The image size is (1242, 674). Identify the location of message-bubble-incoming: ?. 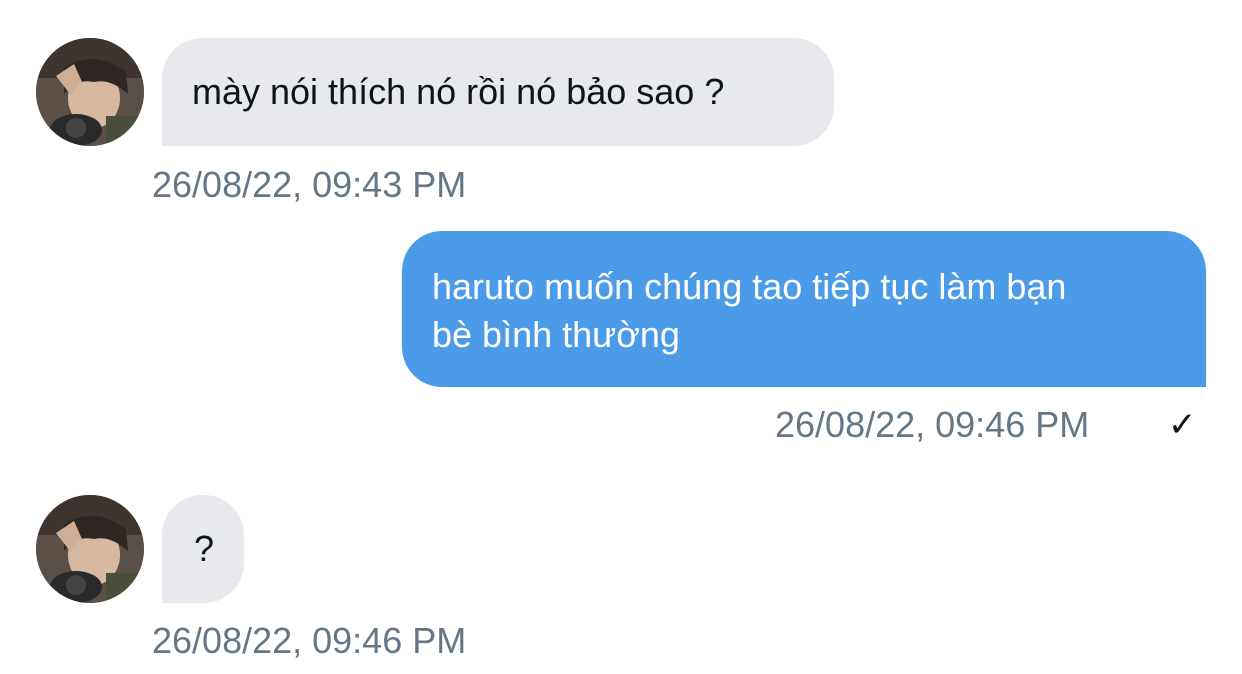
(203, 549).